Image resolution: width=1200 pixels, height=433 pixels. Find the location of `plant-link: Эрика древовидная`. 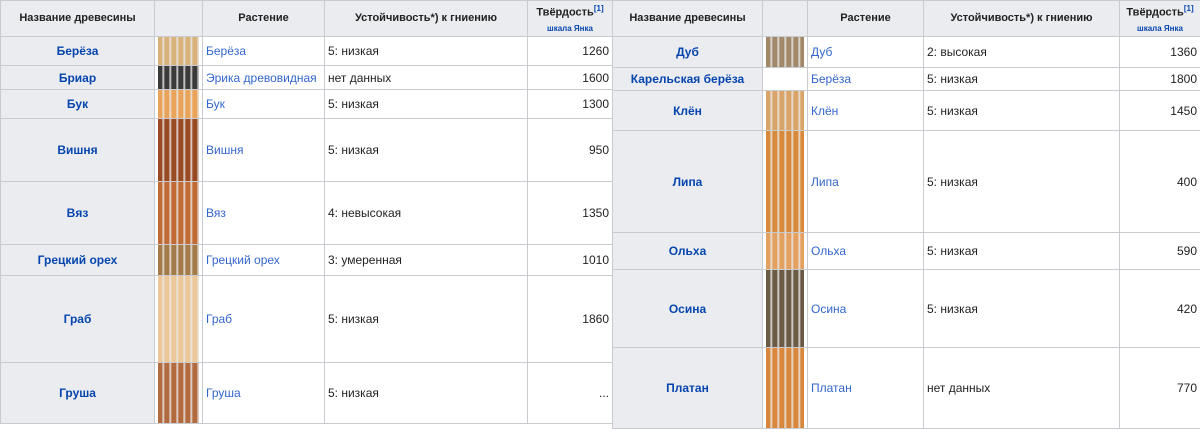

plant-link: Эрика древовидная is located at coordinates (261, 78).